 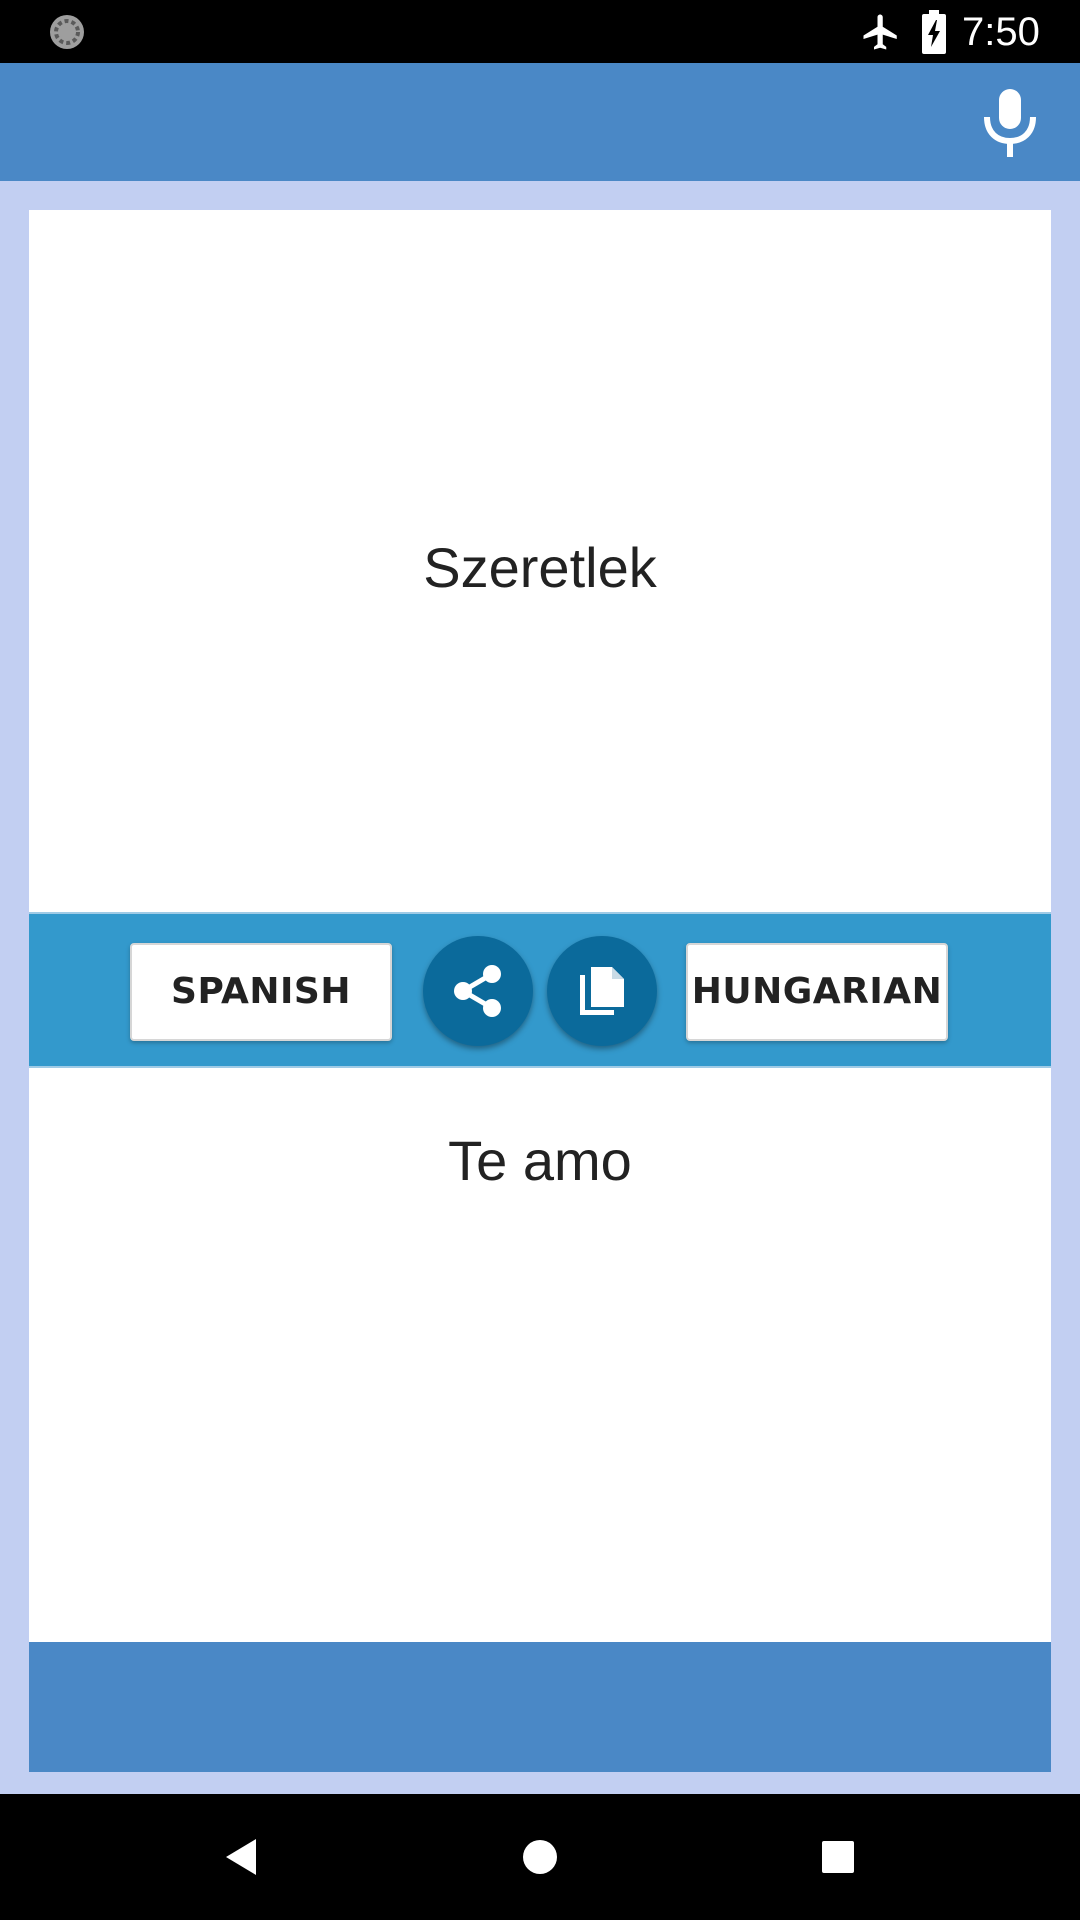 I want to click on microphone-icon, so click(x=1010, y=123).